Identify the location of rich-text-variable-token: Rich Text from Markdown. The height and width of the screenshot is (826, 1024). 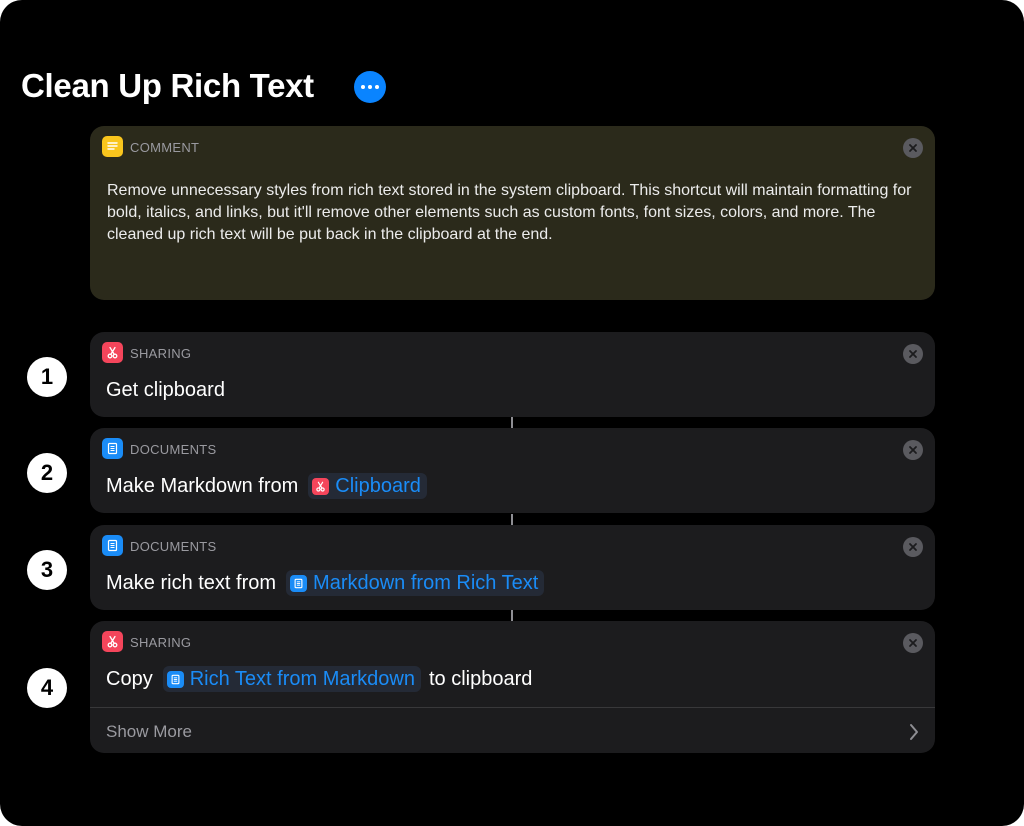
(291, 679).